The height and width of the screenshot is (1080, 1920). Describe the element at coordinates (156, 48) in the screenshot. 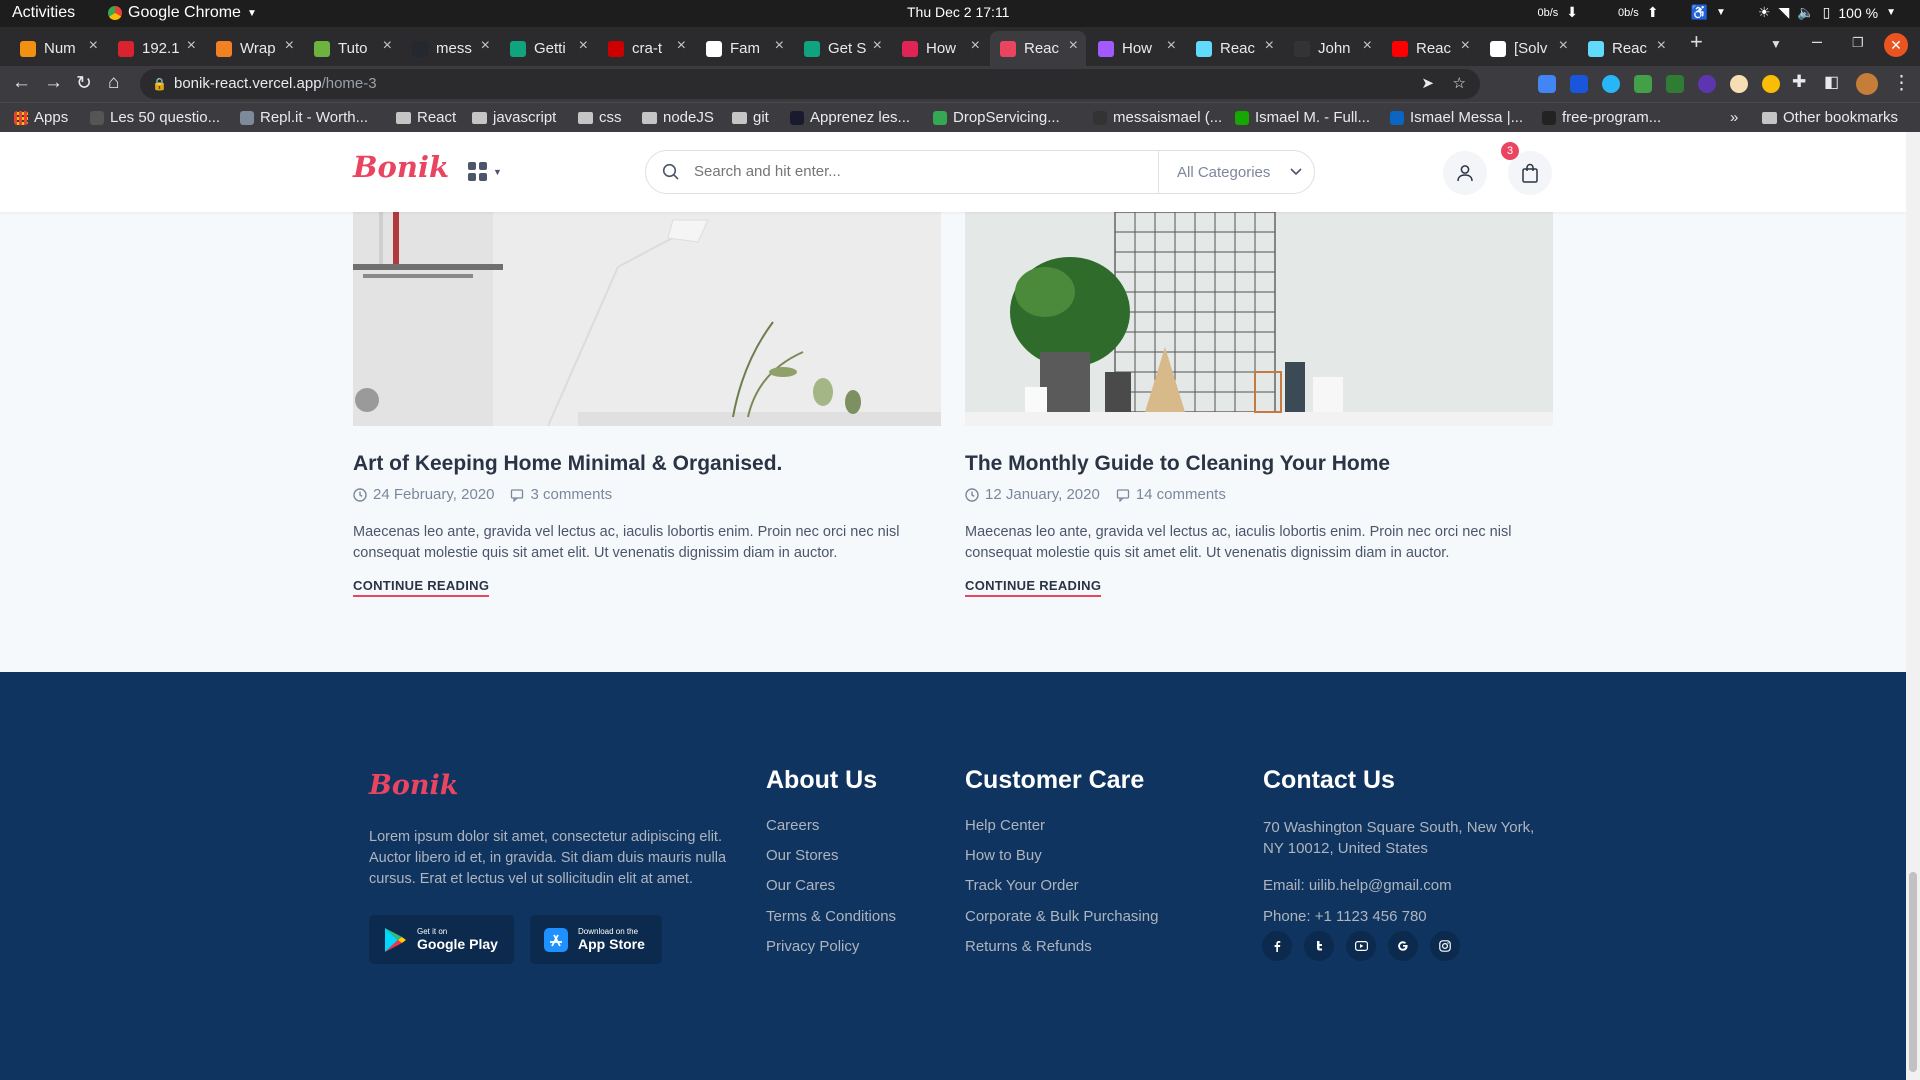

I see `browser-tab: 192.1 ×` at that location.